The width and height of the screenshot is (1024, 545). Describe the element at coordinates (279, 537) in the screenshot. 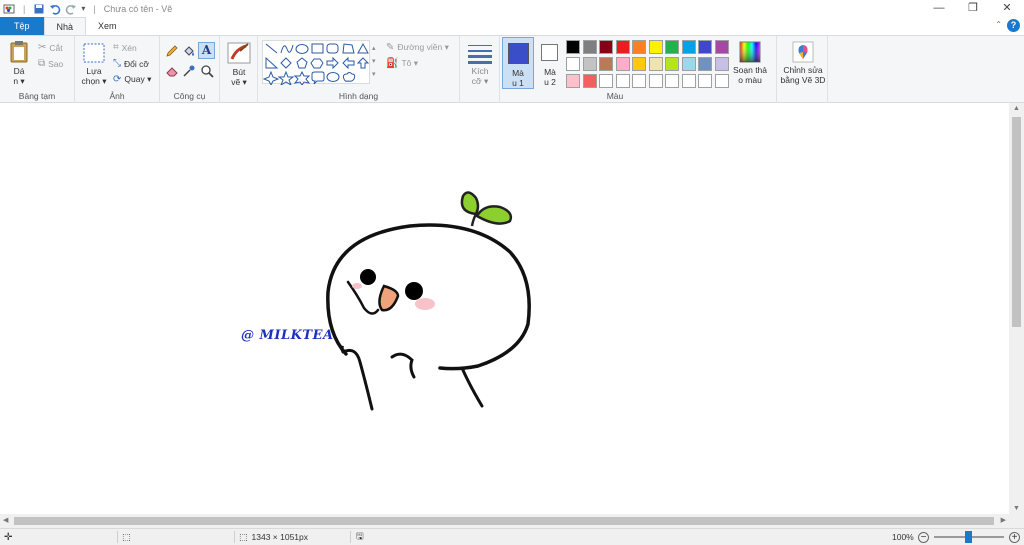

I see `canvas-size-text: 1343 × 1051px` at that location.